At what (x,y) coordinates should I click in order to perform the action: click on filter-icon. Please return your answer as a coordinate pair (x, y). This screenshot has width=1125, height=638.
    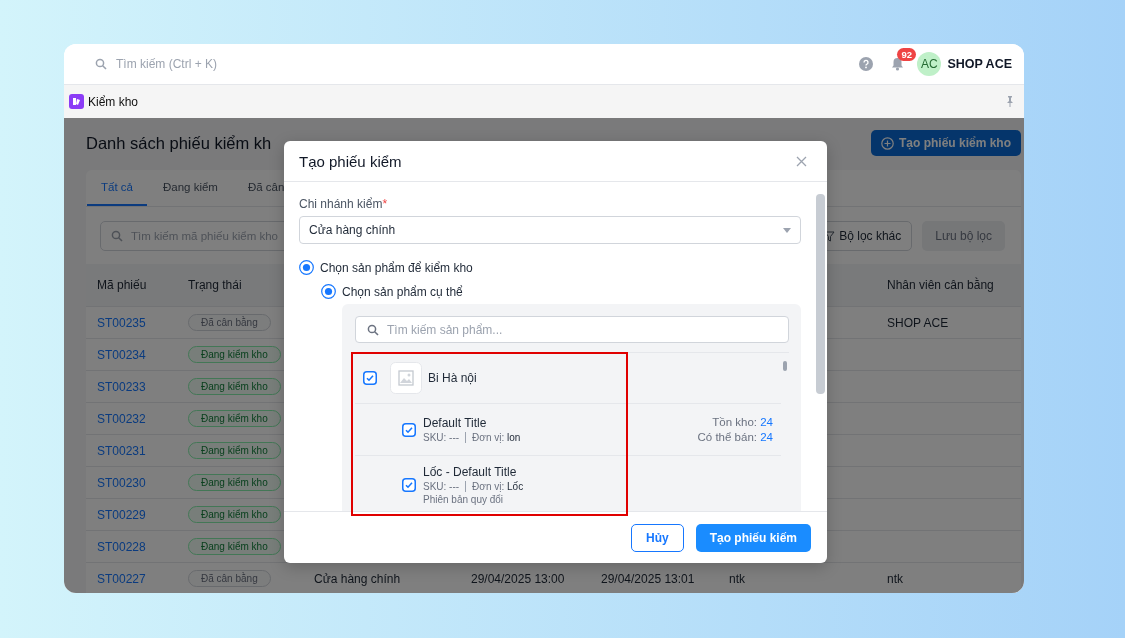
    Looking at the image, I should click on (830, 236).